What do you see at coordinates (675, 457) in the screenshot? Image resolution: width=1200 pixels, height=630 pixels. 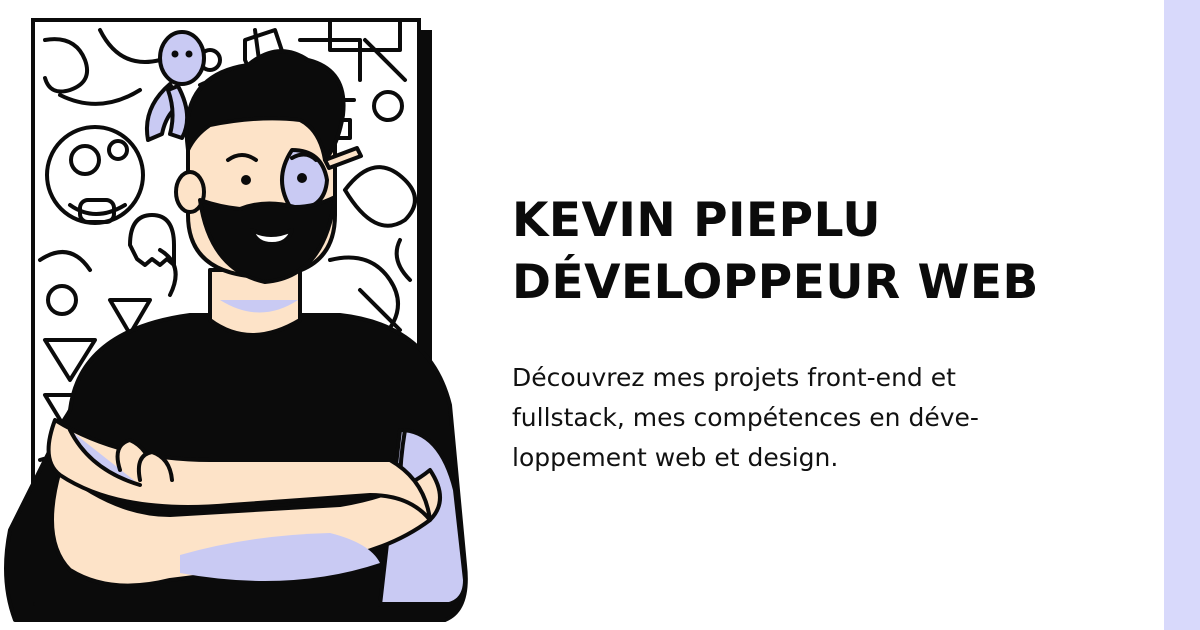 I see `description-line: loppement web et design.` at bounding box center [675, 457].